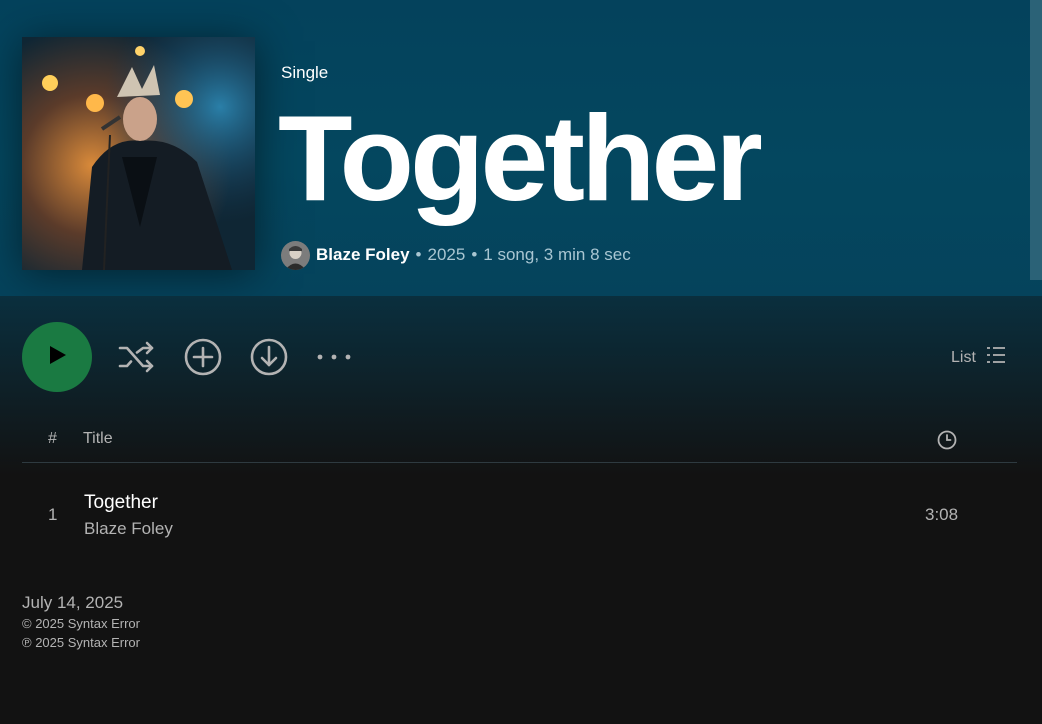 This screenshot has height=724, width=1042. I want to click on phonographic-copyright: ℗ 2025 Syntax Error, so click(81, 642).